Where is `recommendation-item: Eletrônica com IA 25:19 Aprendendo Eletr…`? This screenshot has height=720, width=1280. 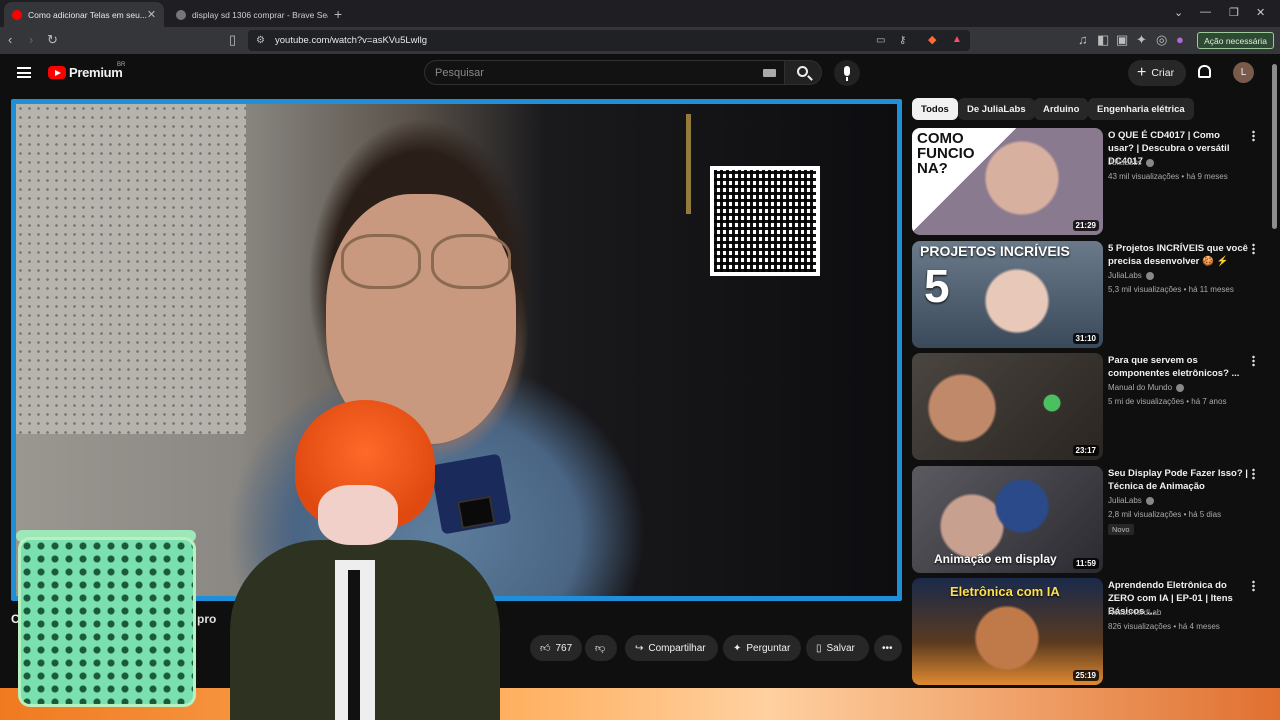 recommendation-item: Eletrônica com IA 25:19 Aprendendo Eletr… is located at coordinates (1089, 631).